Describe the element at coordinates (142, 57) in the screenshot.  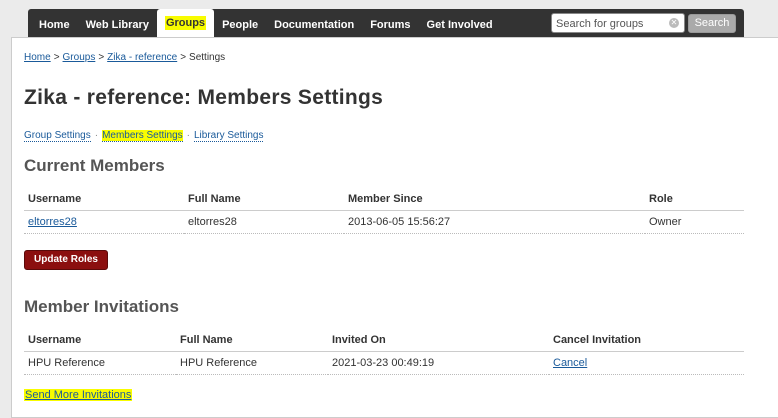
I see `breadcrumb-group: Zika - reference` at that location.